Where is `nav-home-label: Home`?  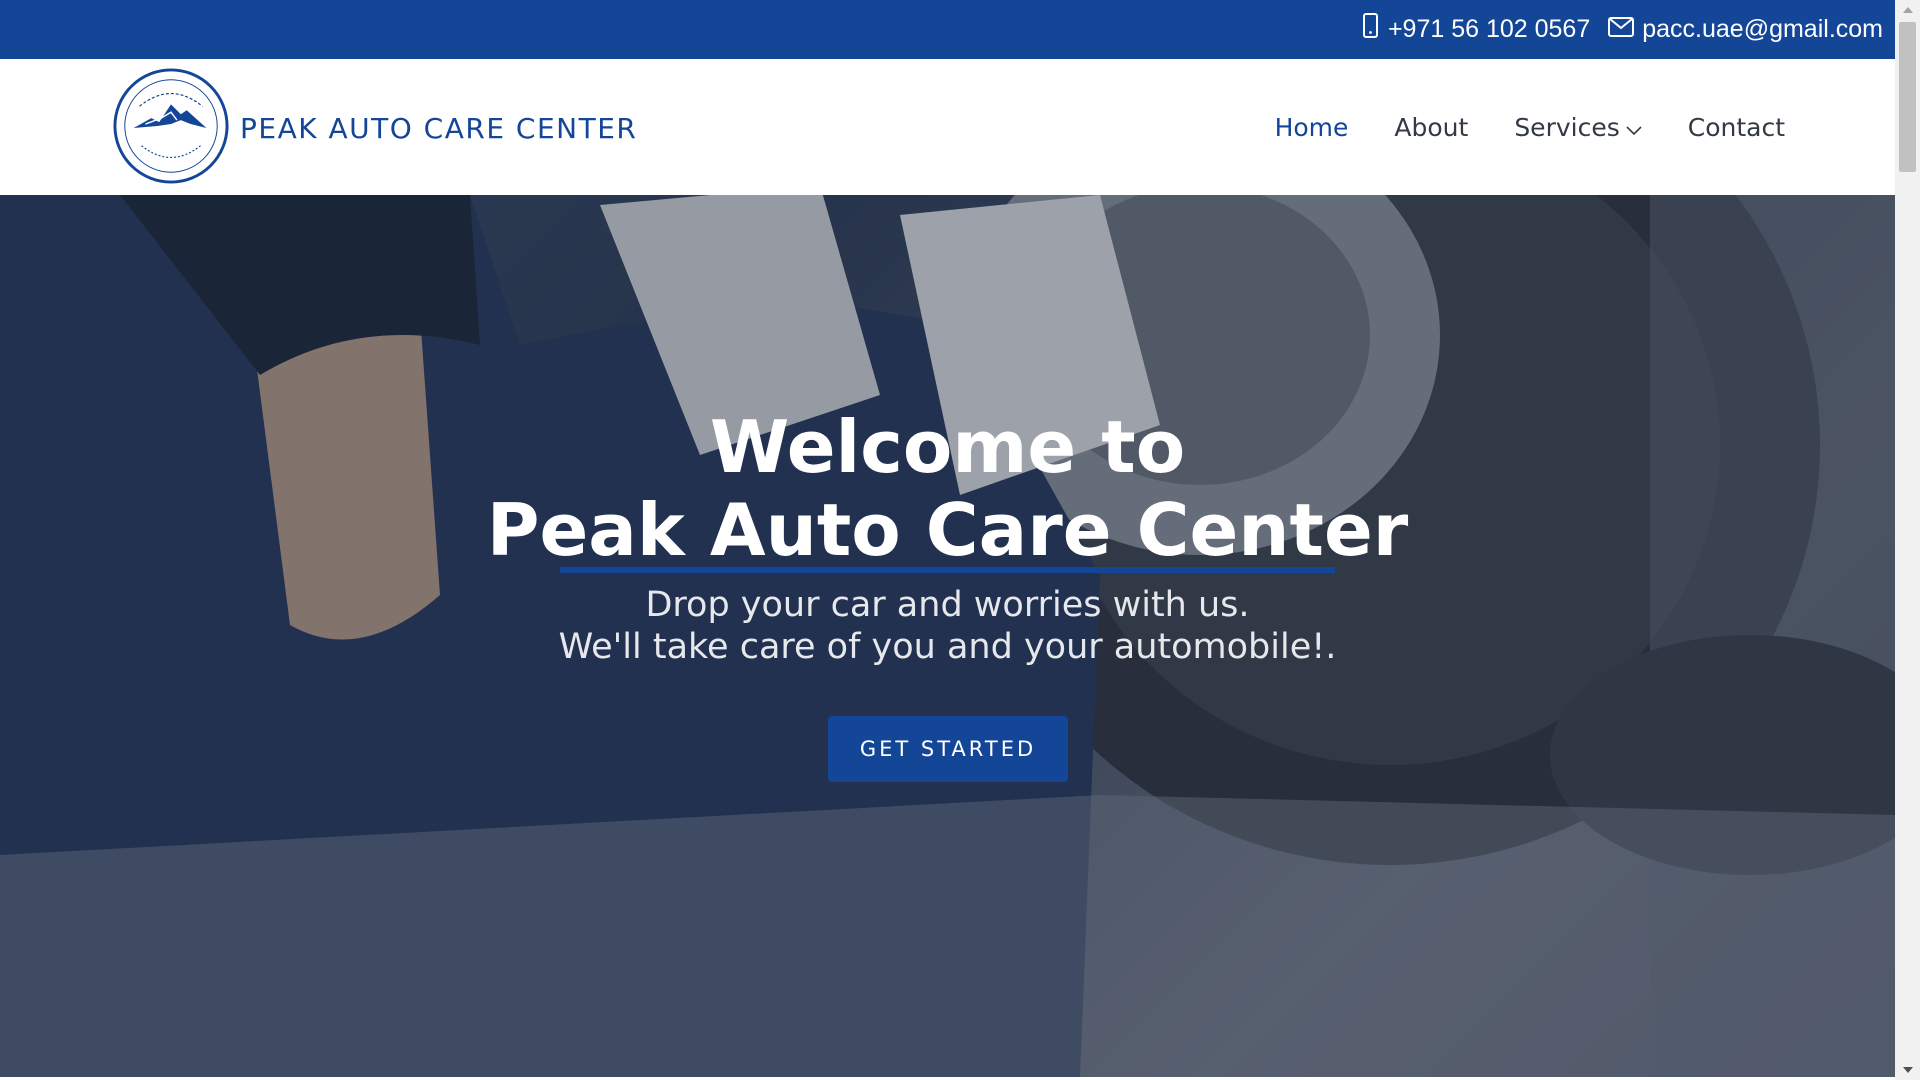
nav-home-label: Home is located at coordinates (1311, 127).